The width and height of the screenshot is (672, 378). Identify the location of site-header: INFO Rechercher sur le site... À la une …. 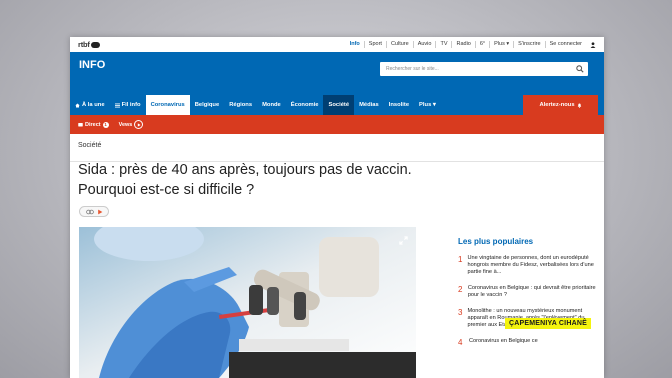
(337, 83).